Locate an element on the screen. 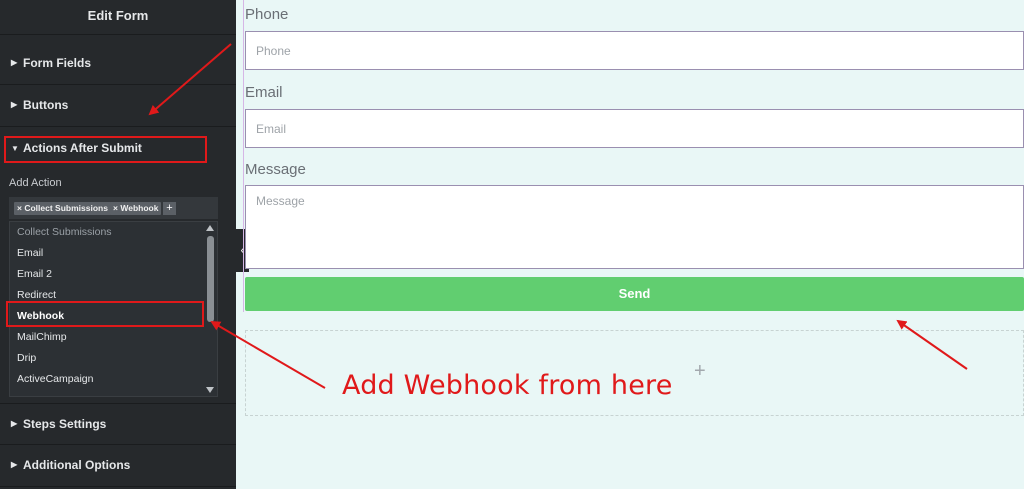 The width and height of the screenshot is (1024, 489). arrow-to-send is located at coordinates (932, 344).